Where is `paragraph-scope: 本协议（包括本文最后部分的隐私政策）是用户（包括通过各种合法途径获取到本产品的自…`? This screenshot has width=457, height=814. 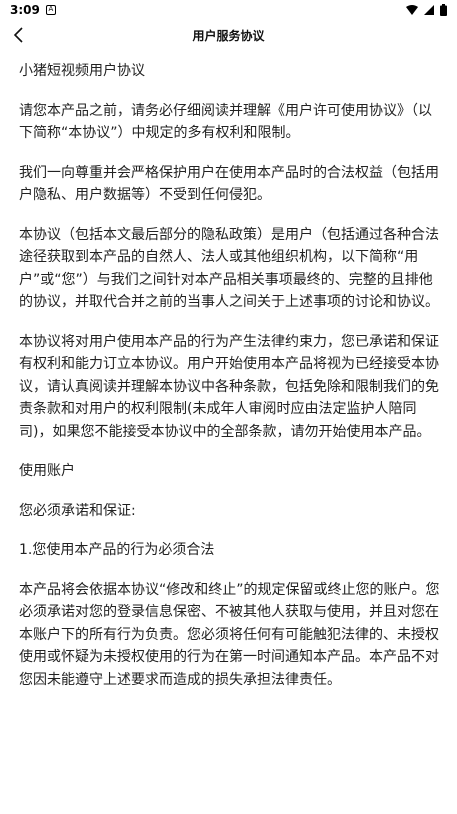 paragraph-scope: 本协议（包括本文最后部分的隐私政策）是用户（包括通过各种合法途径获取到本产品的自… is located at coordinates (229, 268).